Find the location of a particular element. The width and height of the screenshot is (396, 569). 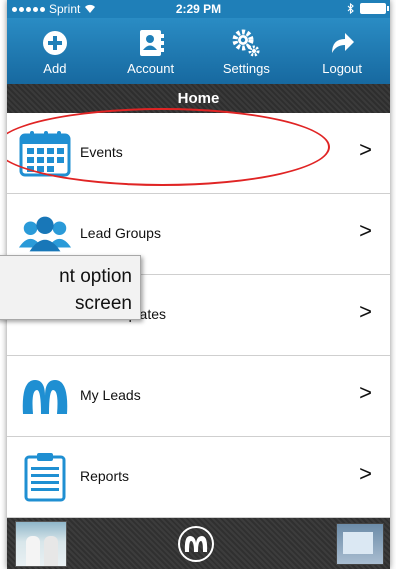

callout-line-1: nt option is located at coordinates (95, 276).